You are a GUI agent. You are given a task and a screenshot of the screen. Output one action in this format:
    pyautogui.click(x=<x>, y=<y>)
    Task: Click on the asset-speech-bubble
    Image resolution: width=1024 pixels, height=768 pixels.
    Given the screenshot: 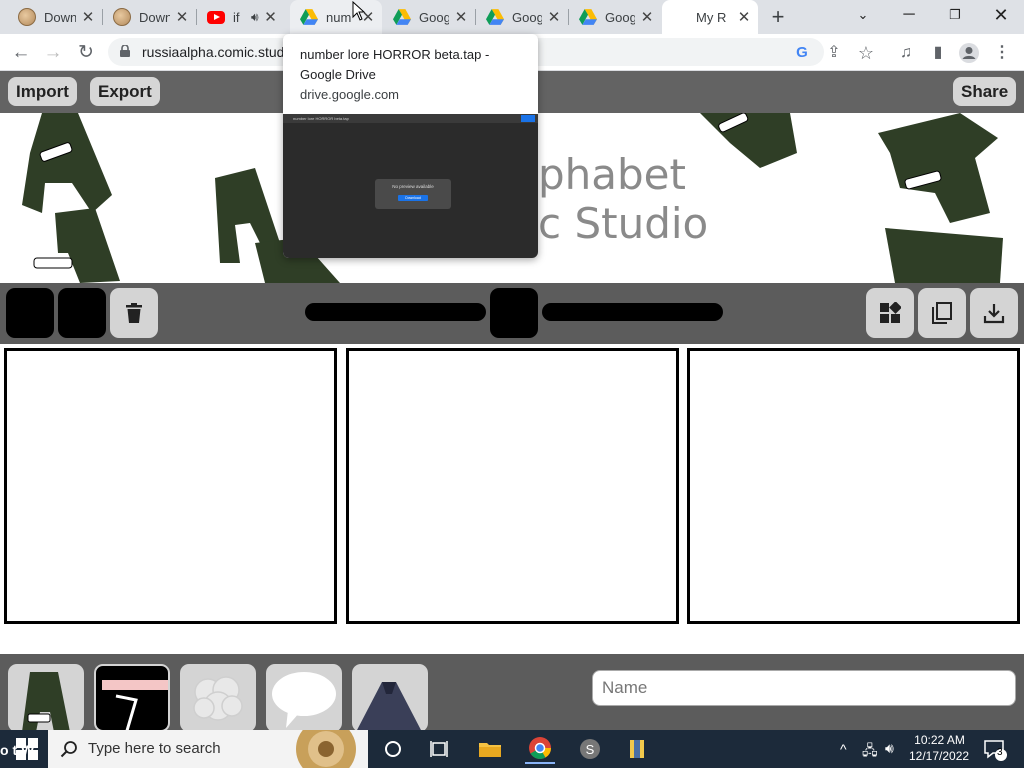 What is the action you would take?
    pyautogui.click(x=304, y=697)
    